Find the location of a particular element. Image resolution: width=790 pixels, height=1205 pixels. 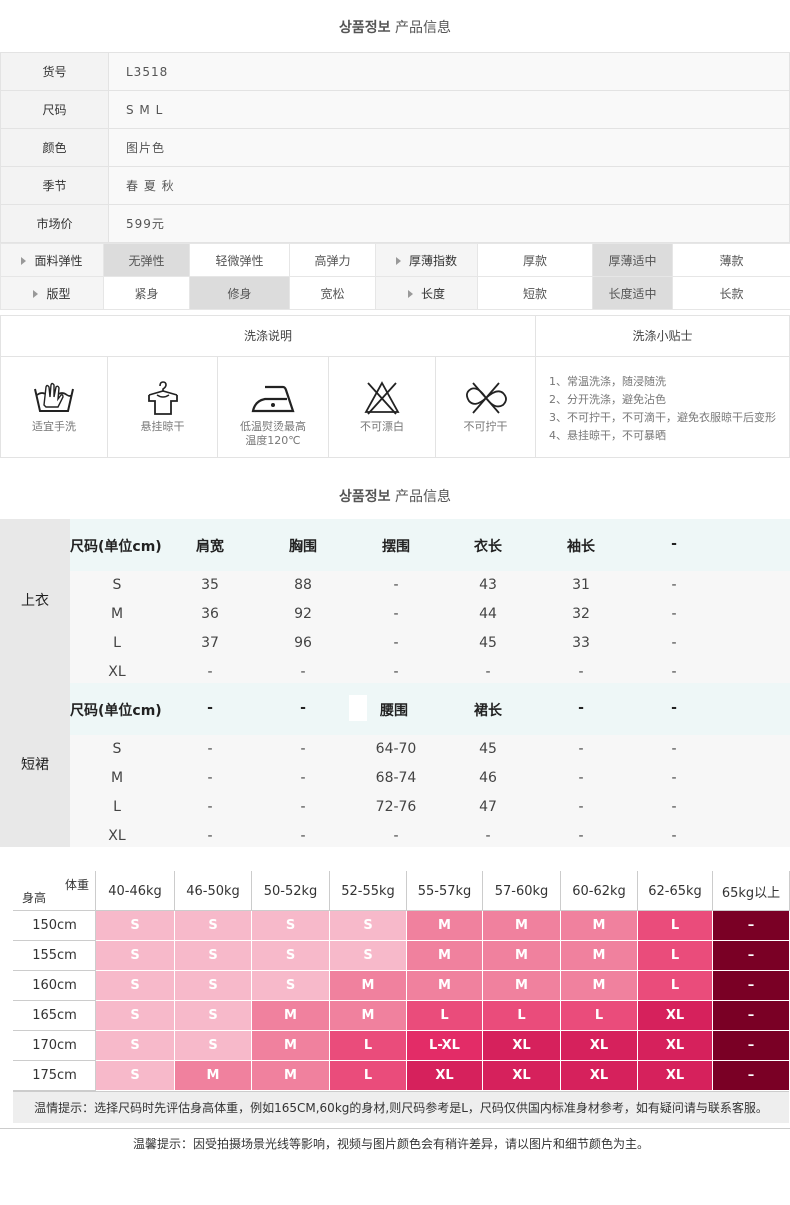

size-body-bg is located at coordinates (430, 791).